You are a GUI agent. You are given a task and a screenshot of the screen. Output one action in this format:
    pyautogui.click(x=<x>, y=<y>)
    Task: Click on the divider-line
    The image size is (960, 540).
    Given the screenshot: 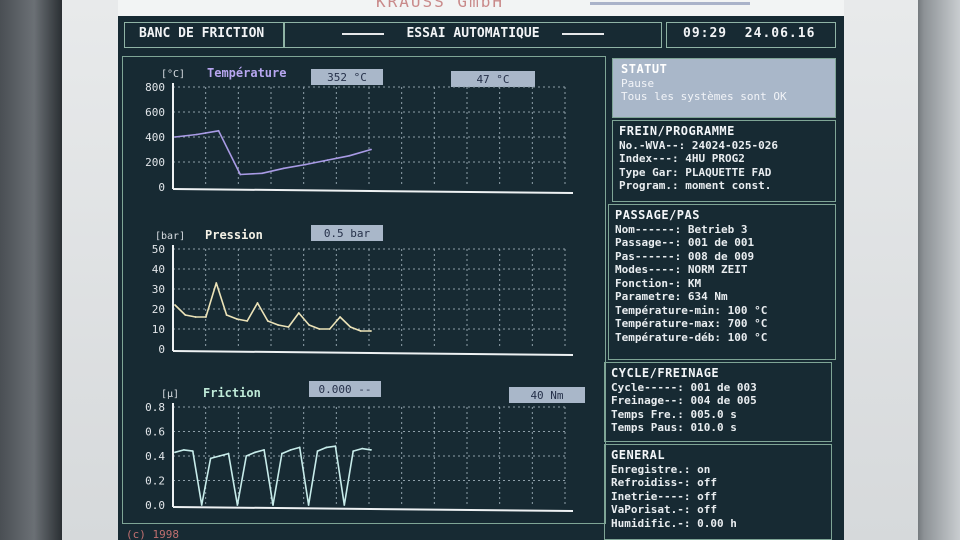 What is the action you would take?
    pyautogui.click(x=582, y=33)
    